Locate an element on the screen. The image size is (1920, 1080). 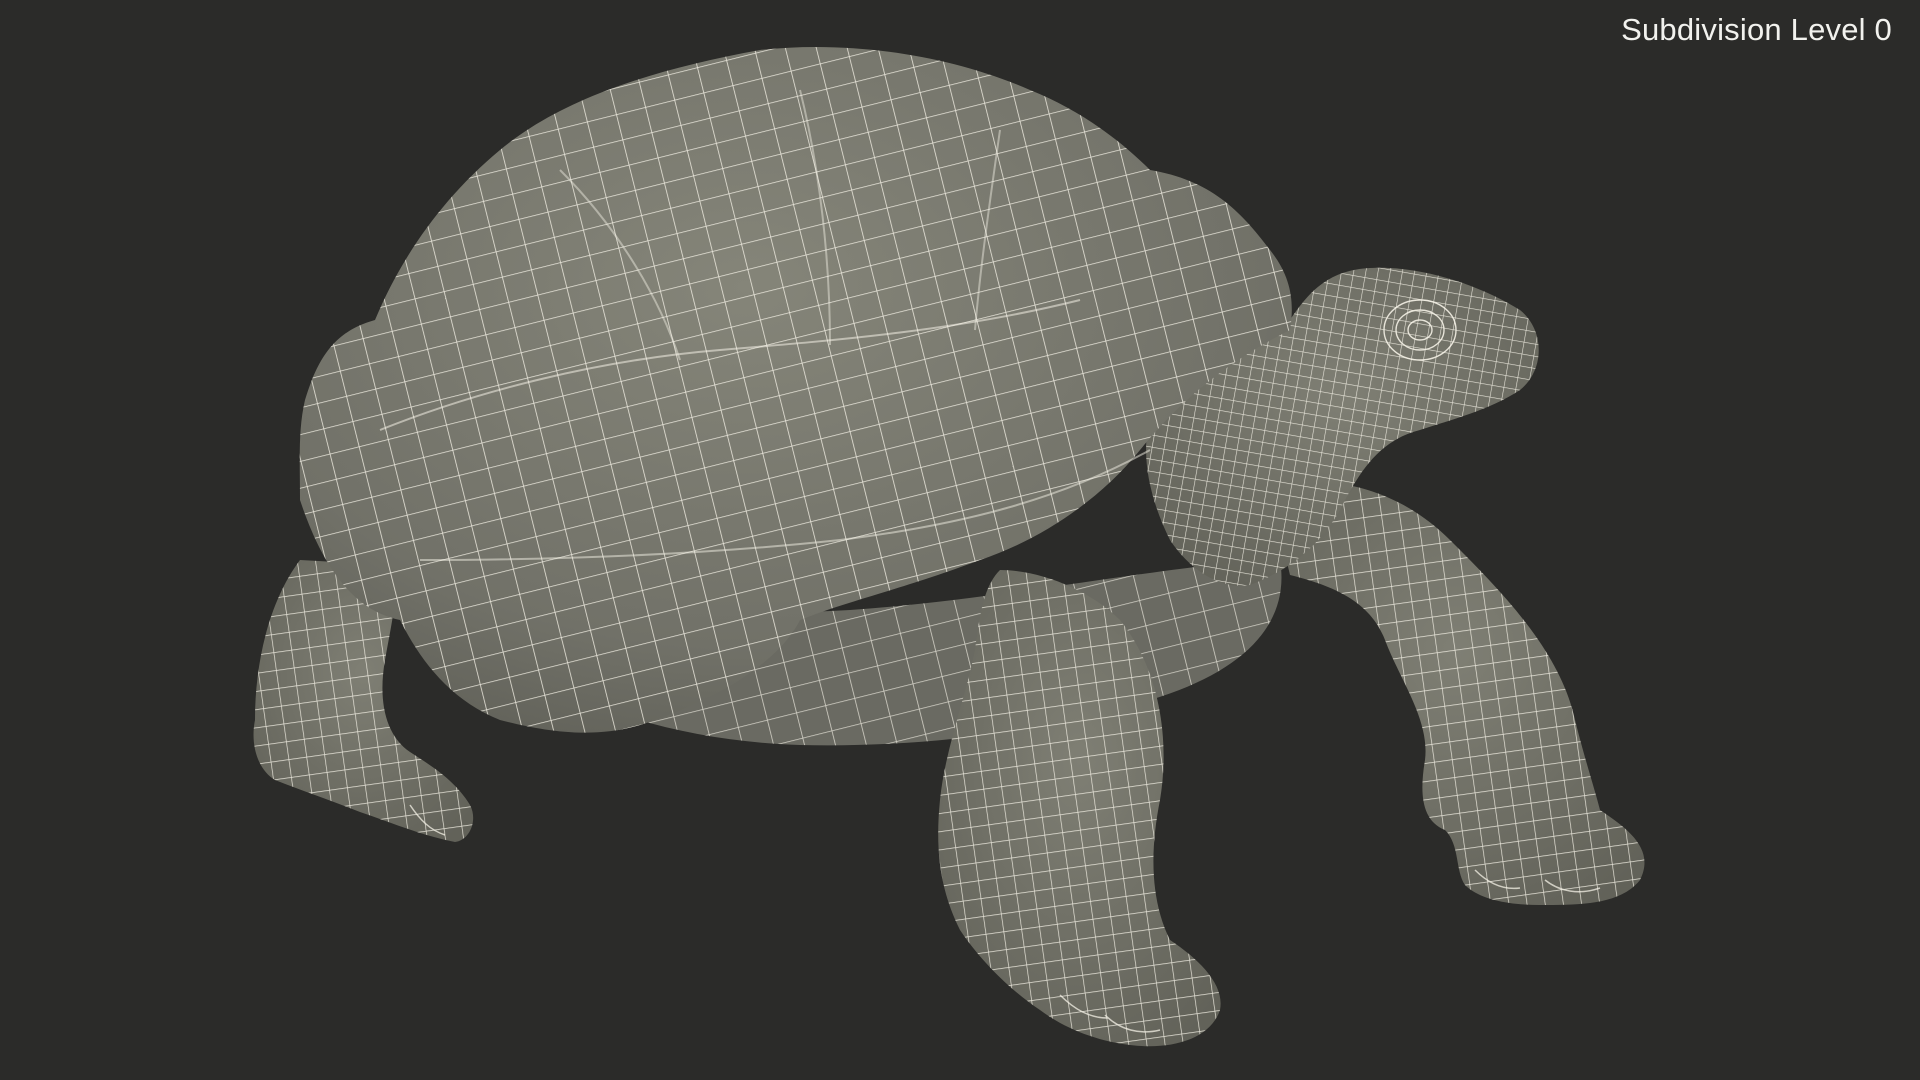
subdivision-level-label: Subdivision Level 0 is located at coordinates (1756, 29).